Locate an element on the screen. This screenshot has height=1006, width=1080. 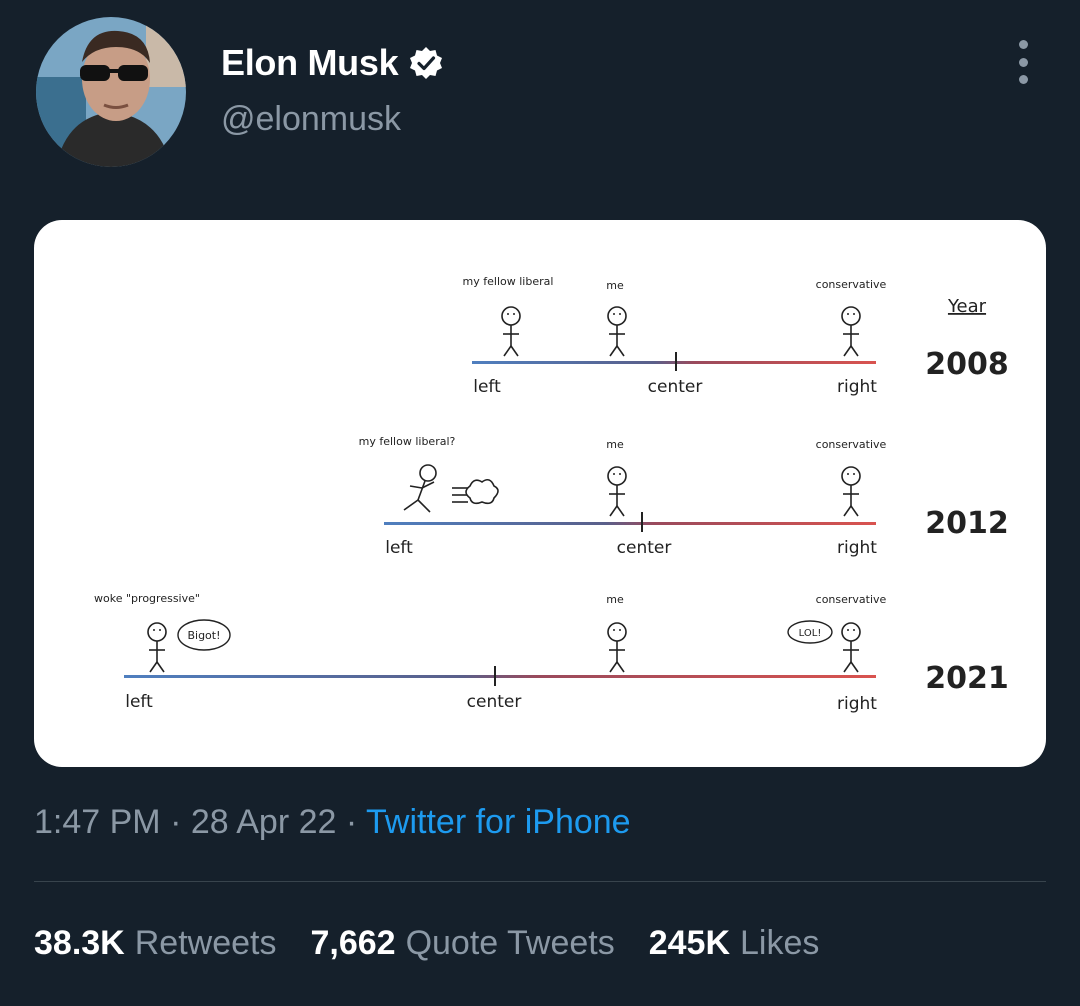
more-options-icon is located at coordinates (1023, 62).